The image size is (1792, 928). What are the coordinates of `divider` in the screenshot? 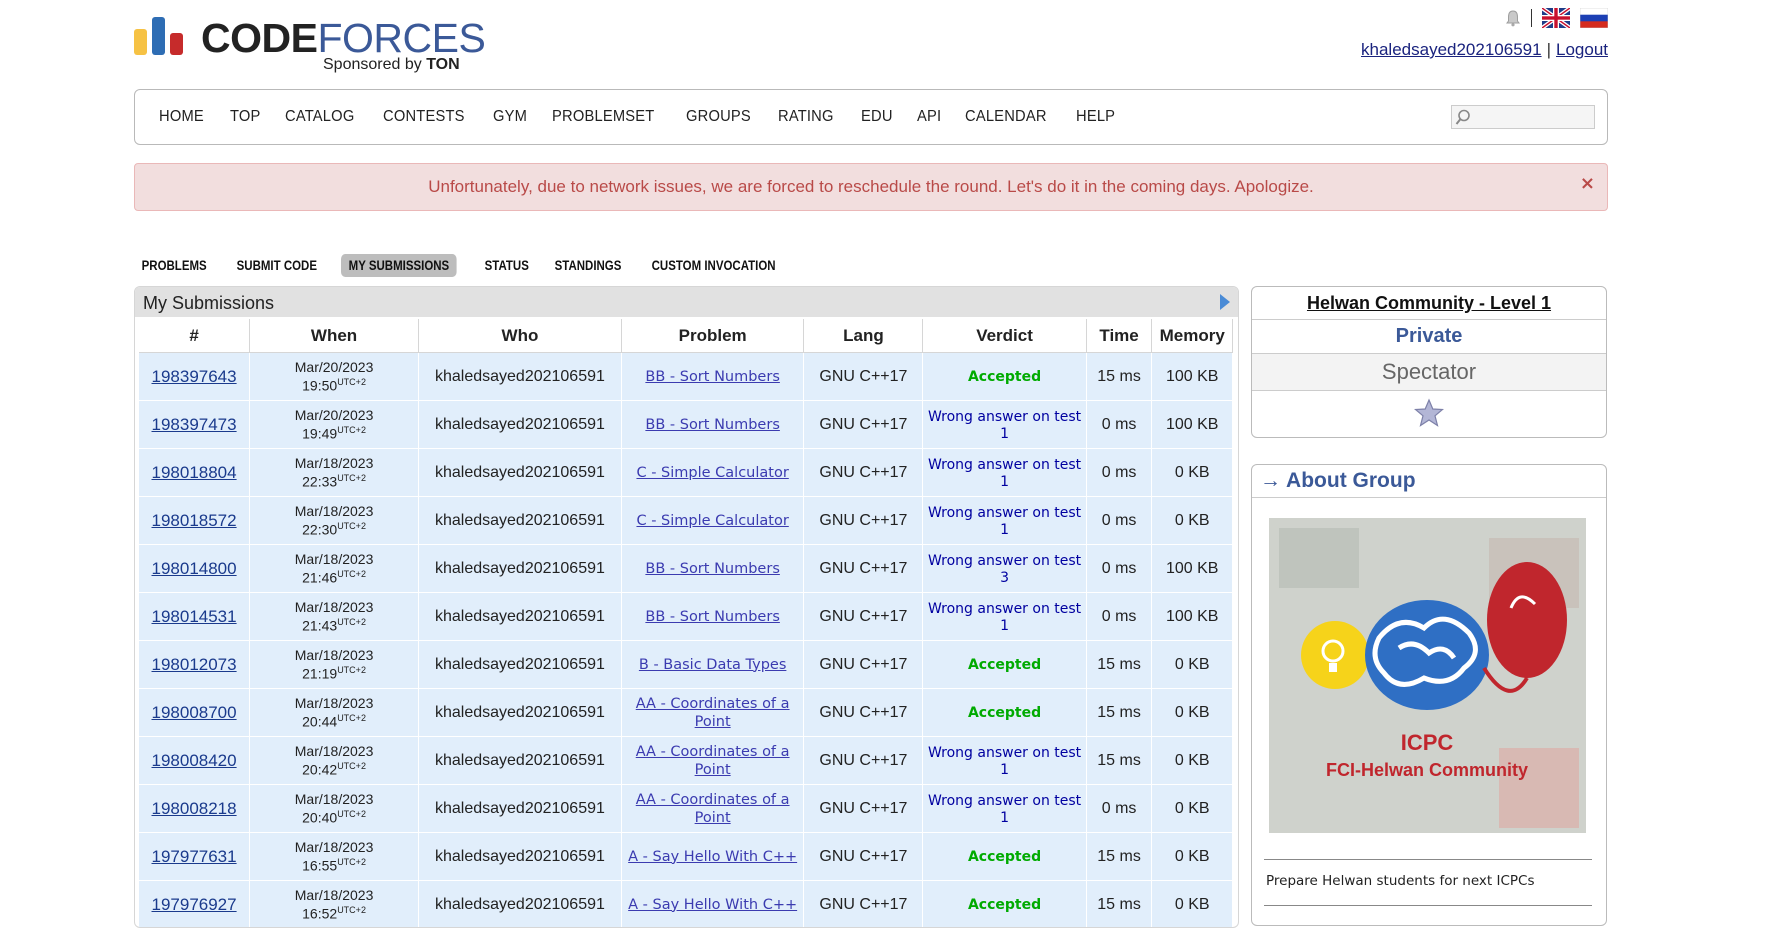 It's located at (1428, 859).